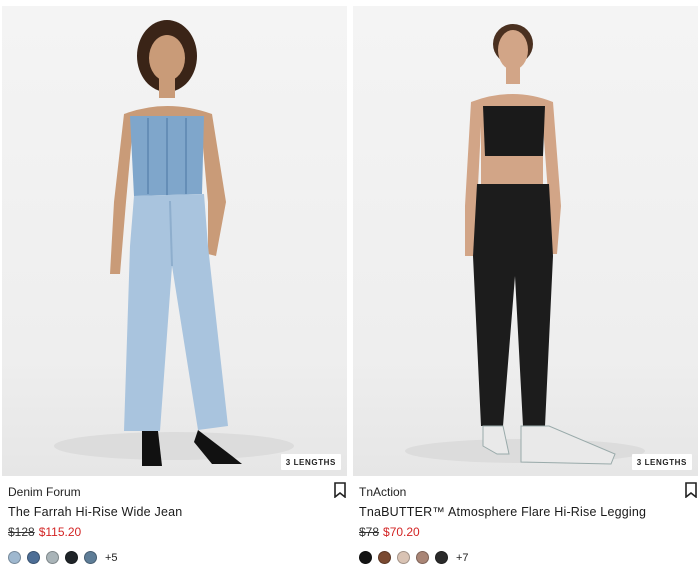 Image resolution: width=700 pixels, height=572 pixels. Describe the element at coordinates (60, 532) in the screenshot. I see `sale-price: $115.20` at that location.